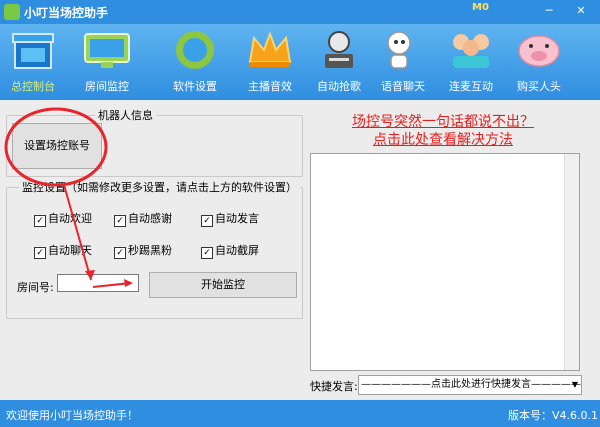 The width and height of the screenshot is (600, 427). I want to click on arrow-line, so click(77, 232).